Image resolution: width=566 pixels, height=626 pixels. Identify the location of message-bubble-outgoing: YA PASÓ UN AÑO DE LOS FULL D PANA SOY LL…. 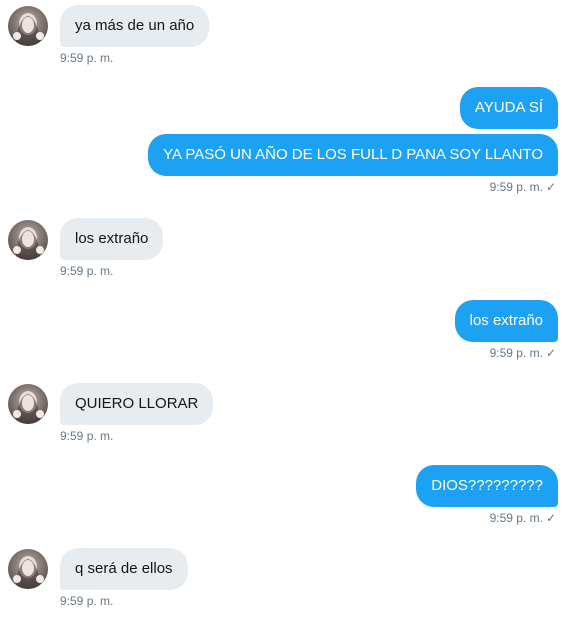
(353, 155).